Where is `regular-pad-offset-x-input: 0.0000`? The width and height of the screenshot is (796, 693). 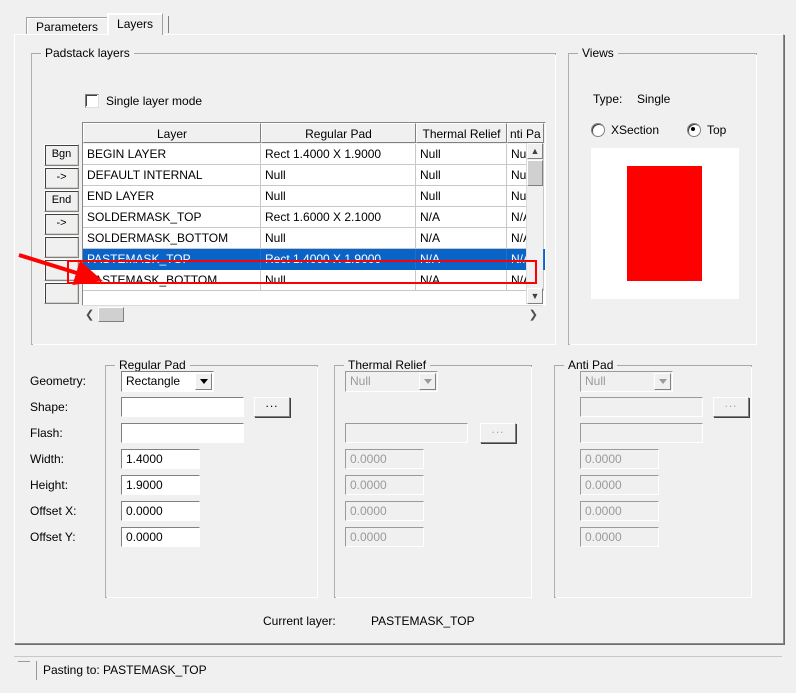
regular-pad-offset-x-input: 0.0000 is located at coordinates (160, 511).